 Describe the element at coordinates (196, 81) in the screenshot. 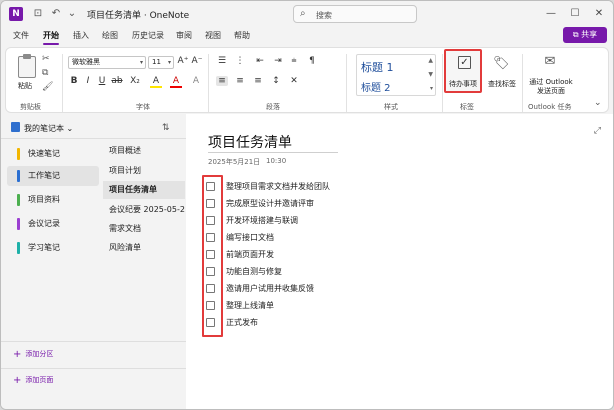

I see `clear-formatting-button: A` at that location.